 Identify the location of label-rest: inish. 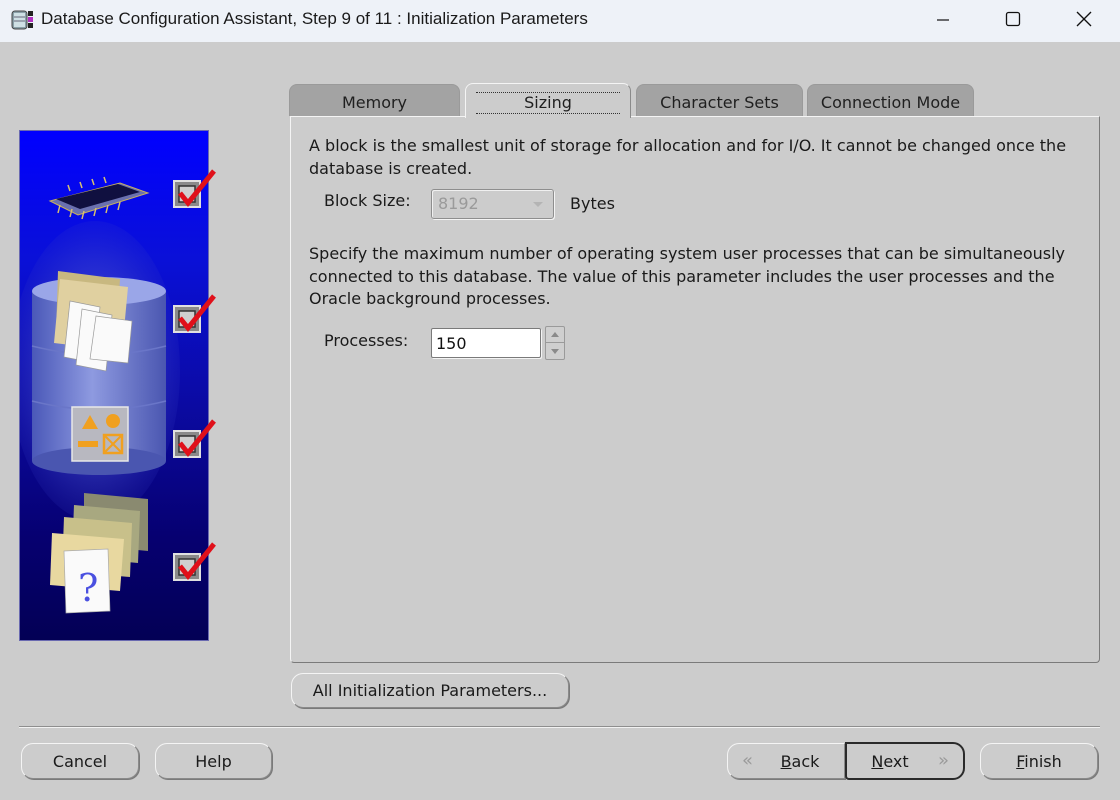
(1043, 761).